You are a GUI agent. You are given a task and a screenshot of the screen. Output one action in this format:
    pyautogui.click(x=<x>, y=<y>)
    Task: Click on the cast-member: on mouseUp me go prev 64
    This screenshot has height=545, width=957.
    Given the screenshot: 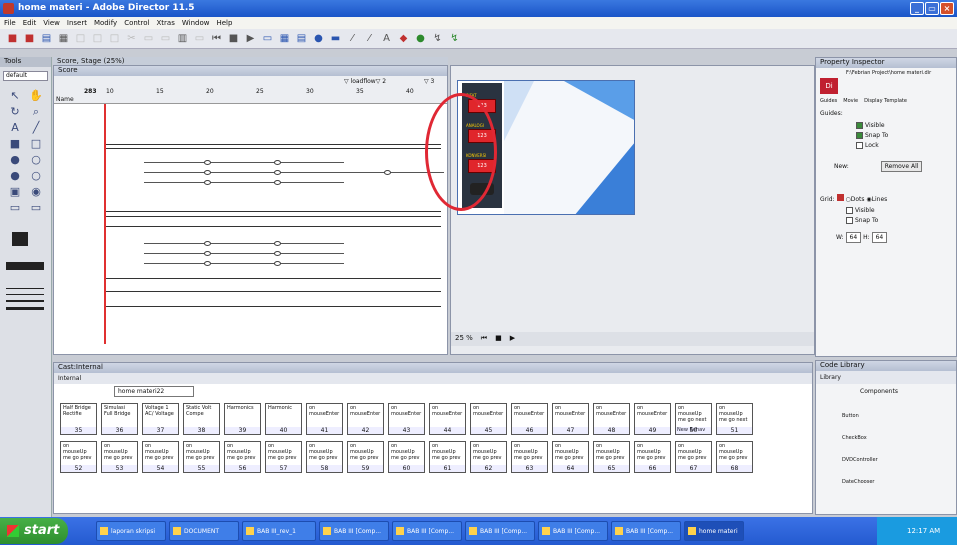 What is the action you would take?
    pyautogui.click(x=570, y=457)
    